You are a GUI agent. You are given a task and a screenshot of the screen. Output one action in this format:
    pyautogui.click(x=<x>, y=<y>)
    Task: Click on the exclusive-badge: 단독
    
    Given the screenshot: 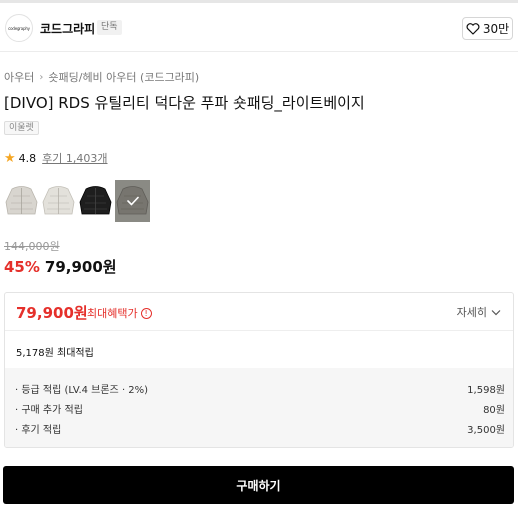 What is the action you would take?
    pyautogui.click(x=109, y=27)
    